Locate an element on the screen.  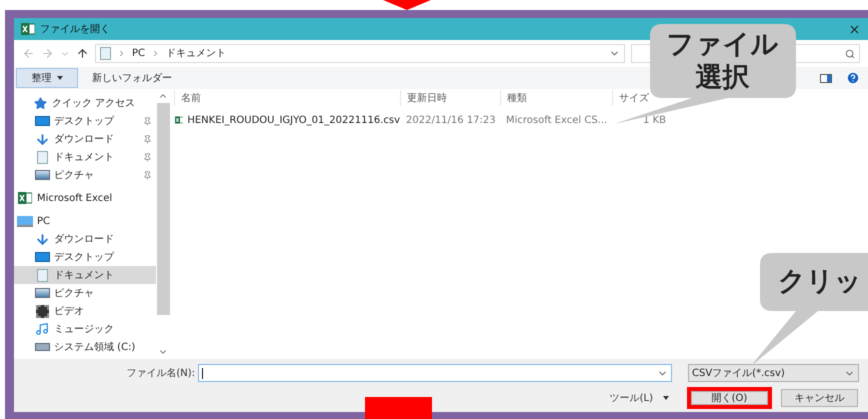
cancel-button: キャンセル is located at coordinates (819, 398).